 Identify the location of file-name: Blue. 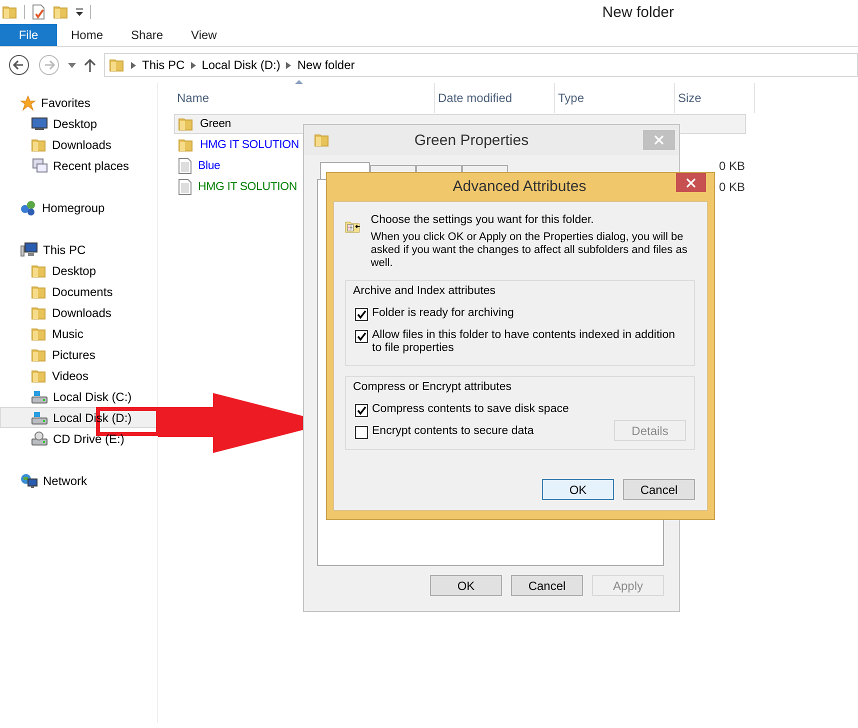
(209, 166).